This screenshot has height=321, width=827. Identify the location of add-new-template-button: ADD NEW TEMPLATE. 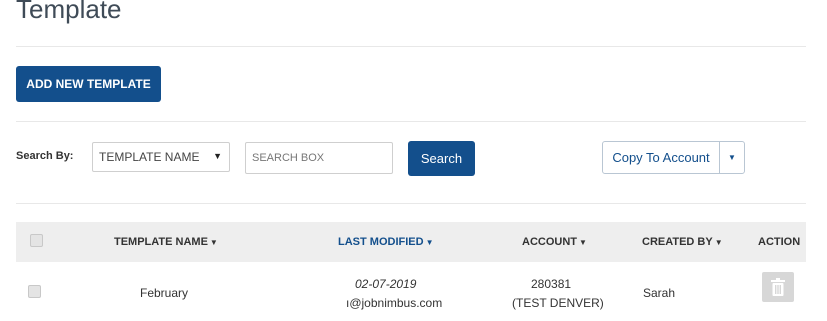
(88, 84).